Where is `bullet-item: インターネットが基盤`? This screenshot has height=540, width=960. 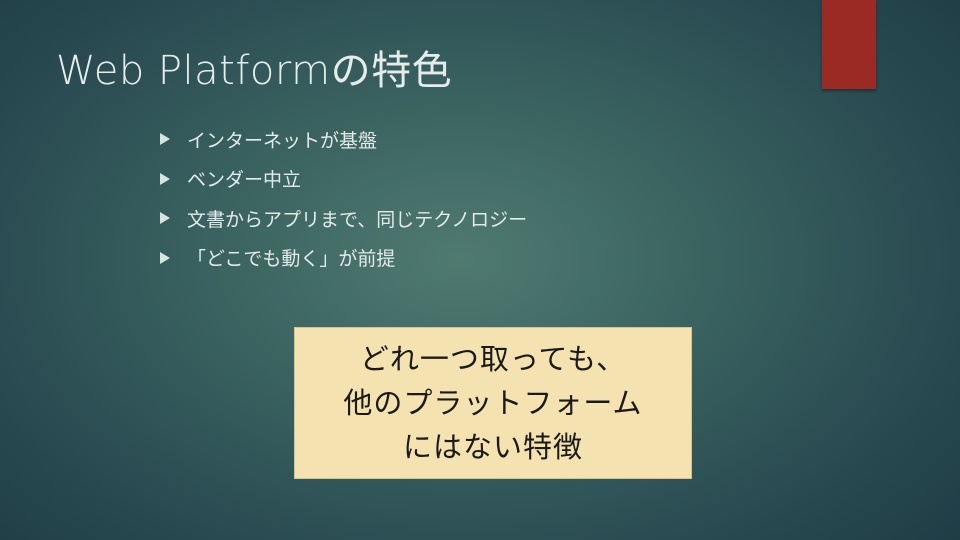
bullet-item: インターネットが基盤 is located at coordinates (343, 139).